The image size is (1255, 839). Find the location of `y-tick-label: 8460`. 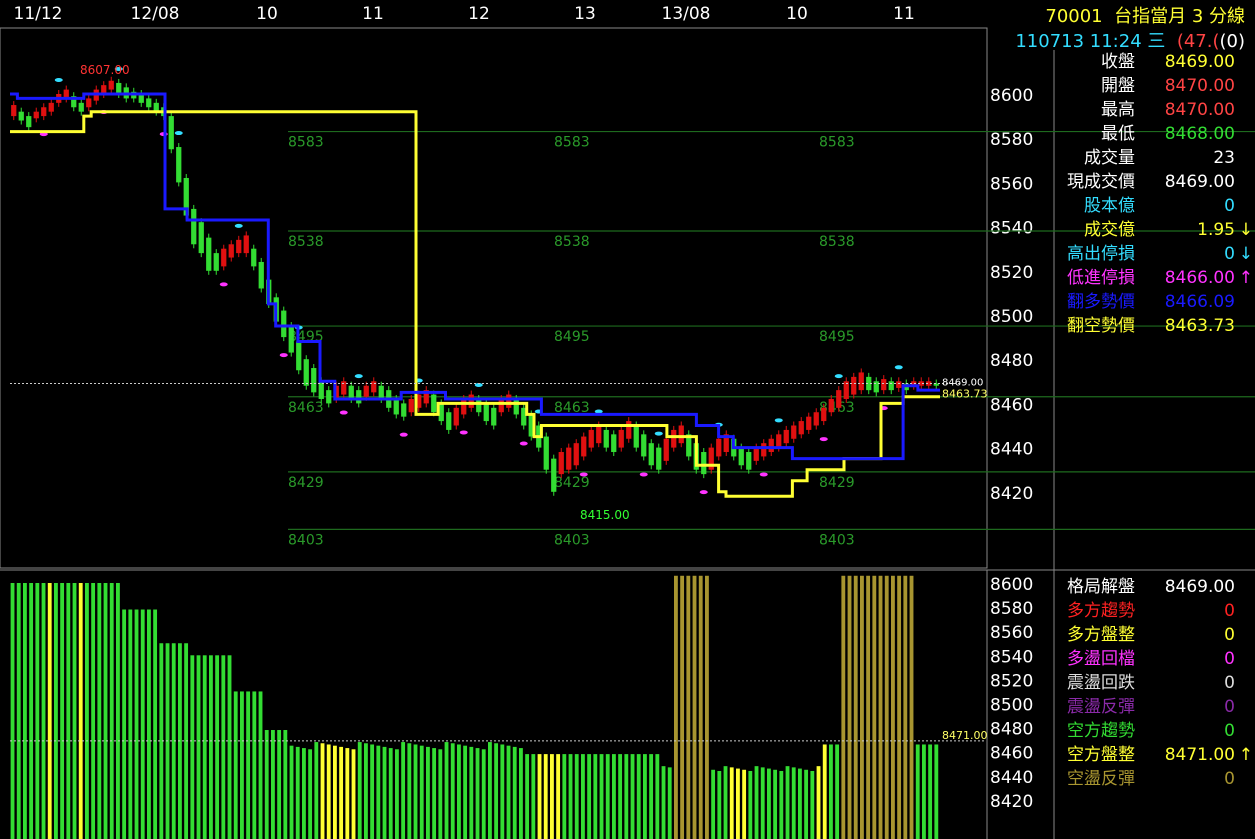

y-tick-label: 8460 is located at coordinates (1011, 405).